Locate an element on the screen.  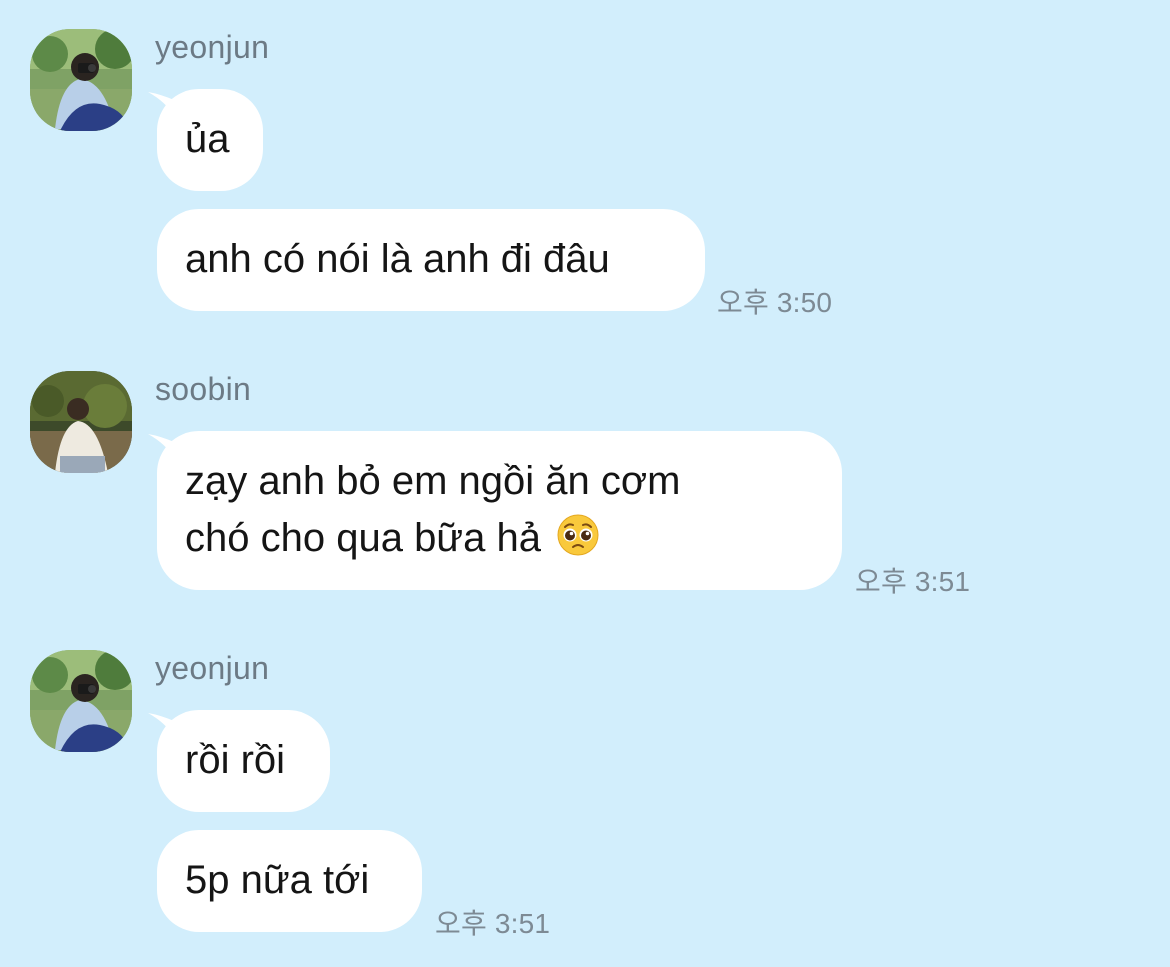
message-text: rồi rồi is located at coordinates (235, 760).